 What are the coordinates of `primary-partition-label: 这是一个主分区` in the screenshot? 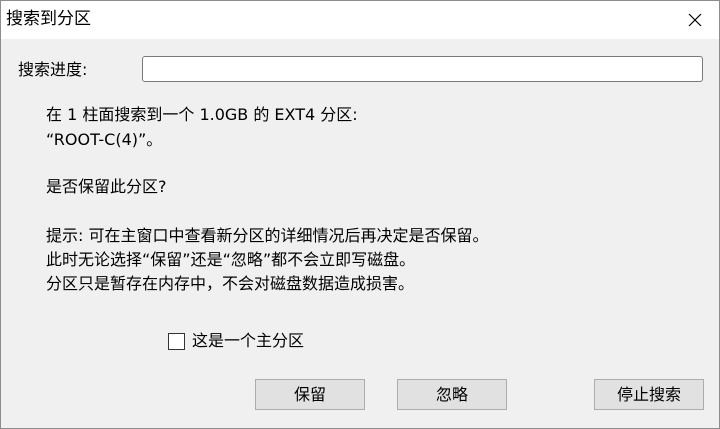 It's located at (248, 341).